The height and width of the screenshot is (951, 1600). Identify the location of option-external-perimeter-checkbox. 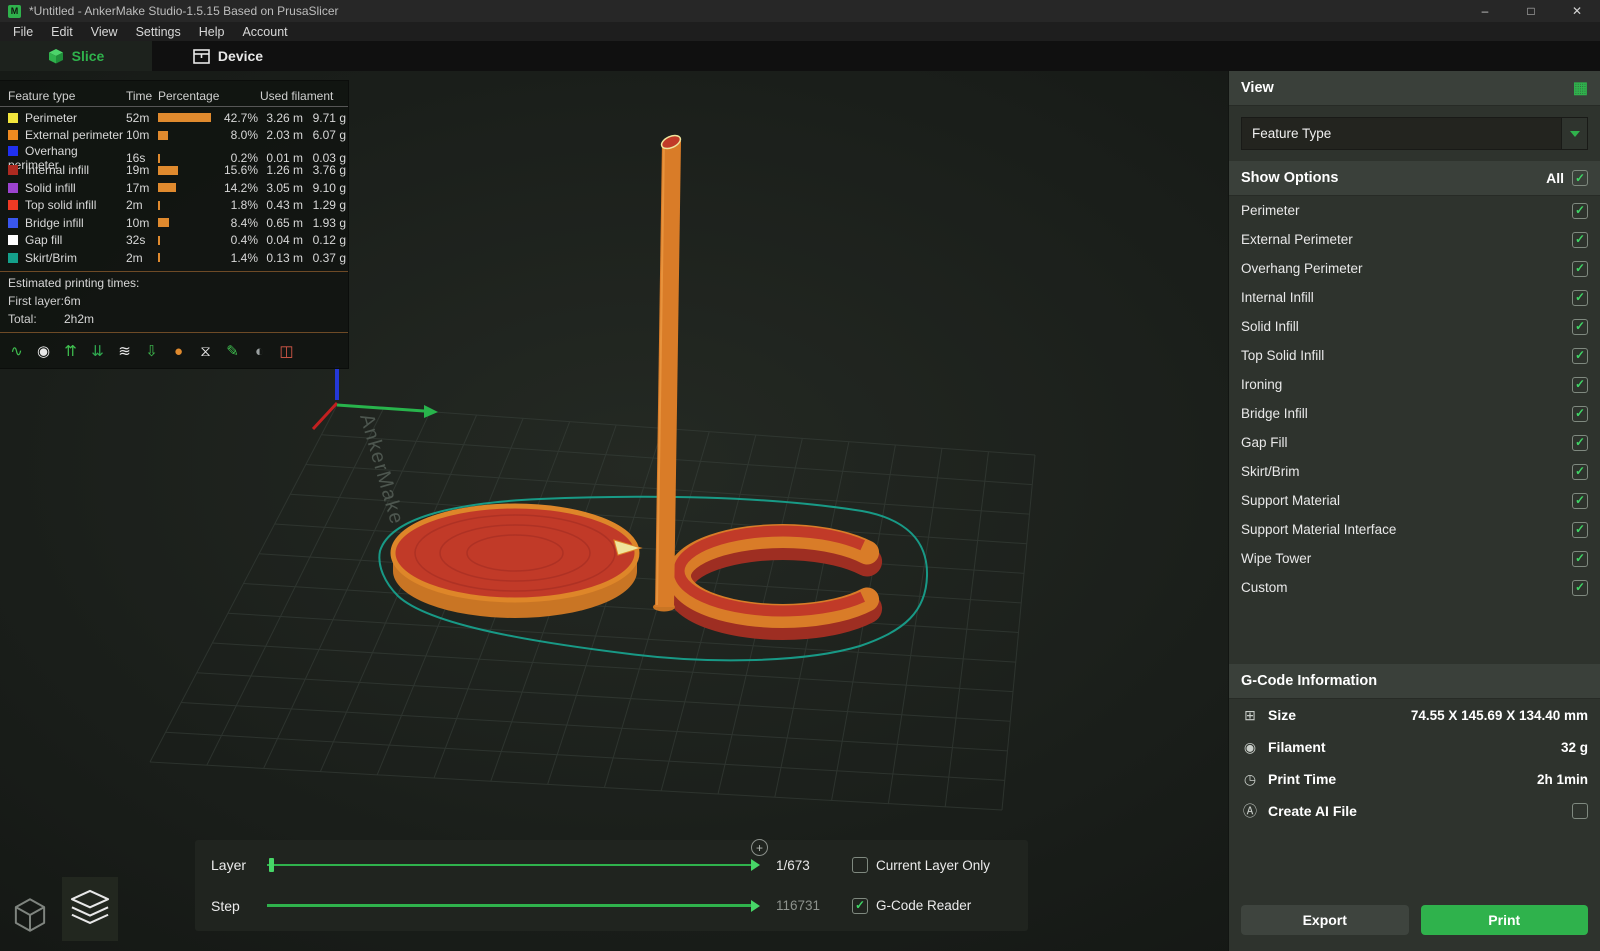
(1580, 239).